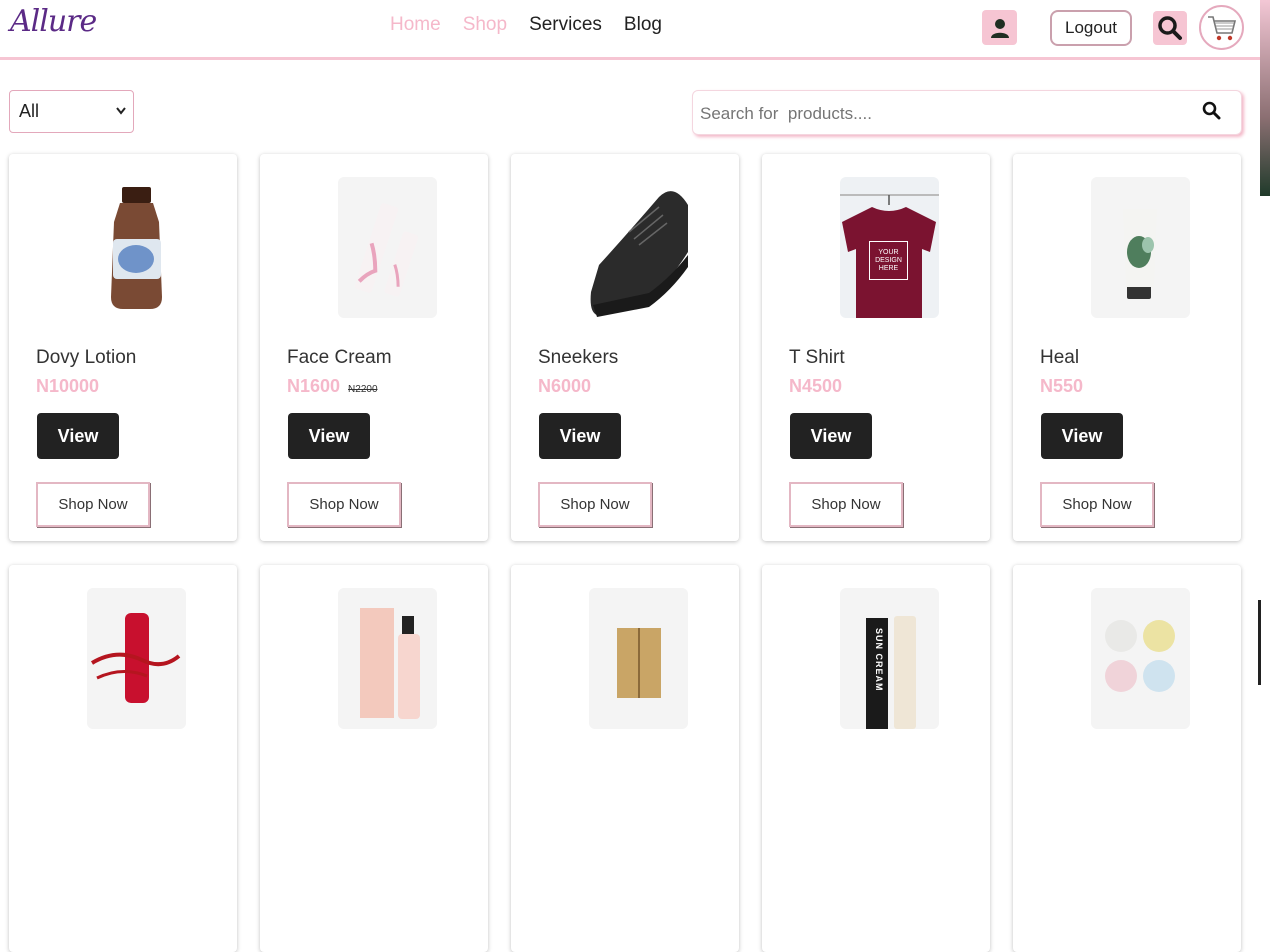 This screenshot has height=952, width=1270. Describe the element at coordinates (86, 357) in the screenshot. I see `product-name: Dovy Lotion` at that location.